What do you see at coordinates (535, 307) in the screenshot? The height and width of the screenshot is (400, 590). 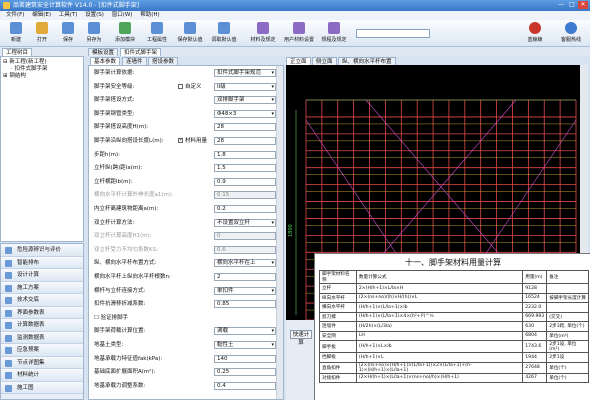 I see `table-cell: 2232.0` at bounding box center [535, 307].